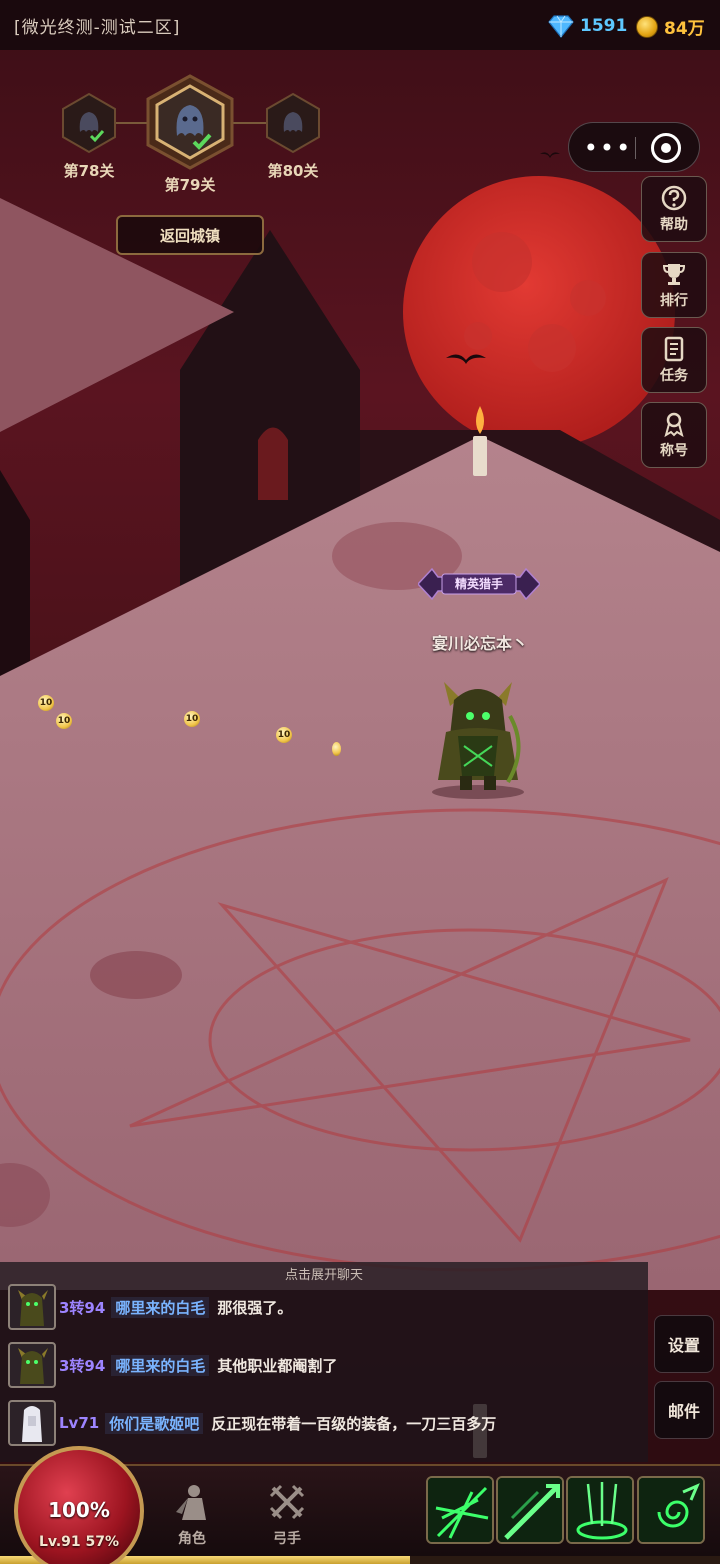 The width and height of the screenshot is (720, 1564). I want to click on title-button: 称号, so click(674, 435).